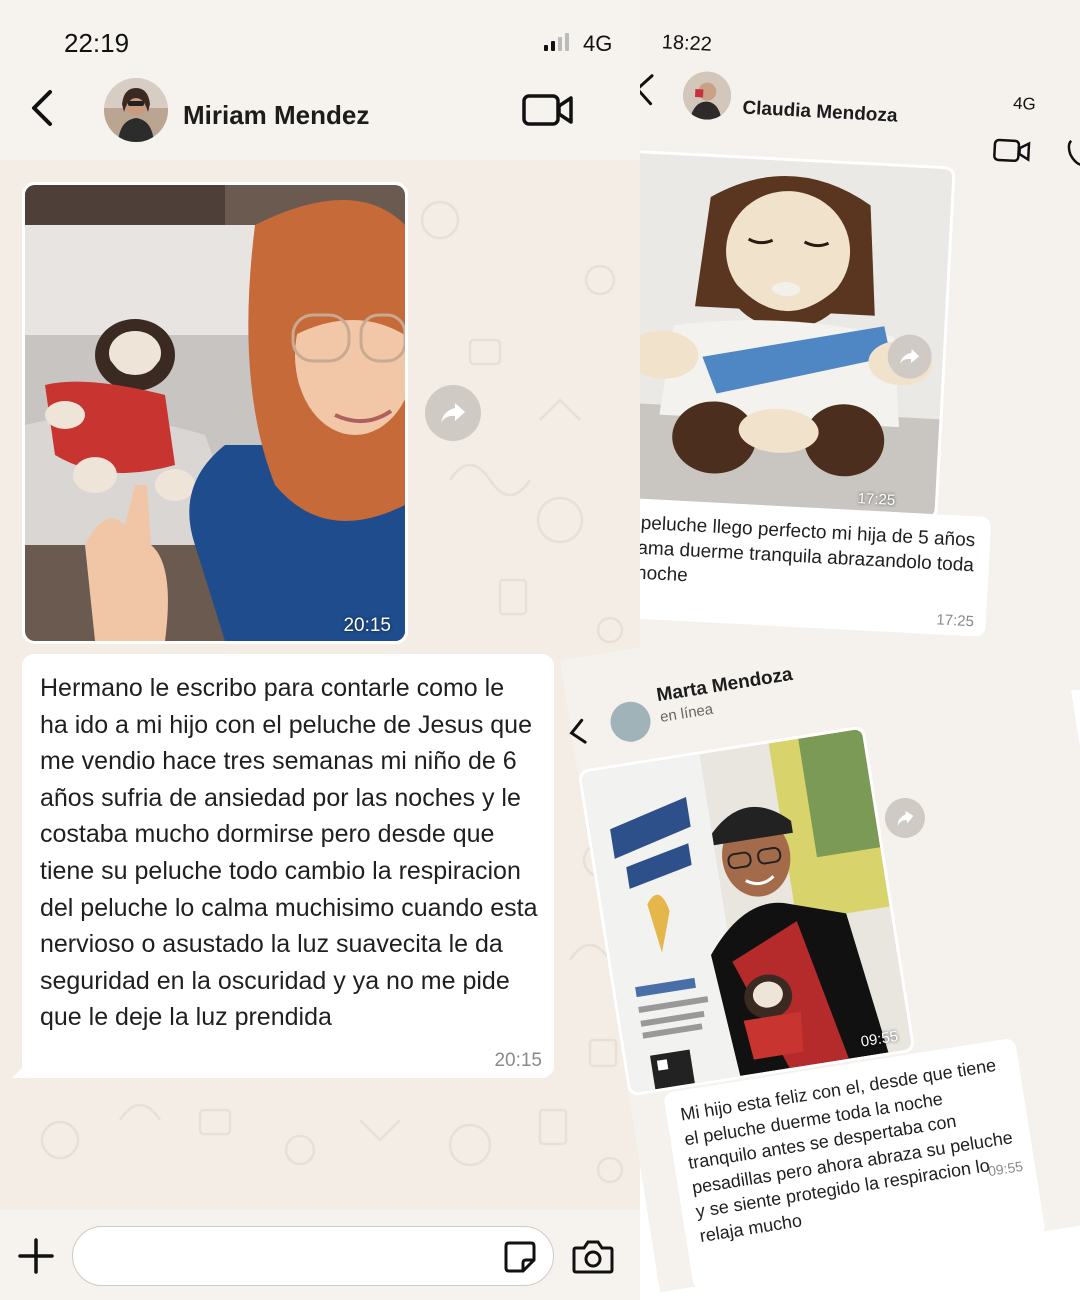  I want to click on photo-woman-with-jesus-plush: 09:55, so click(746, 911).